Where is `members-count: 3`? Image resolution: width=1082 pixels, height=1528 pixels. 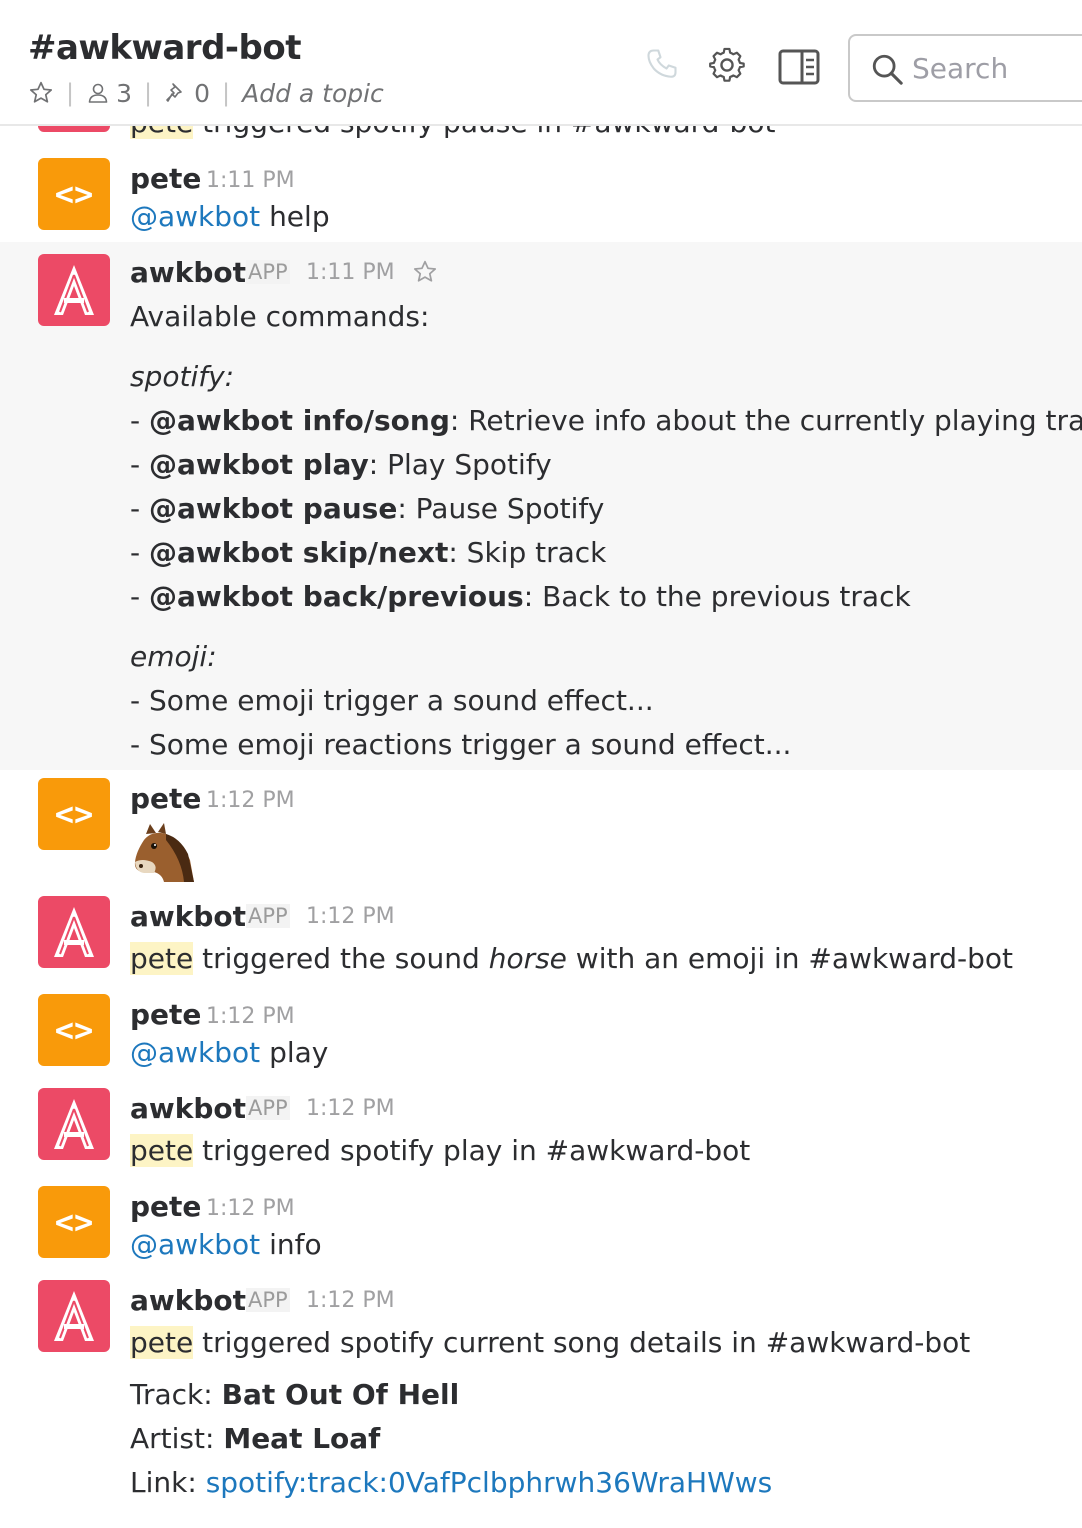 members-count: 3 is located at coordinates (124, 93).